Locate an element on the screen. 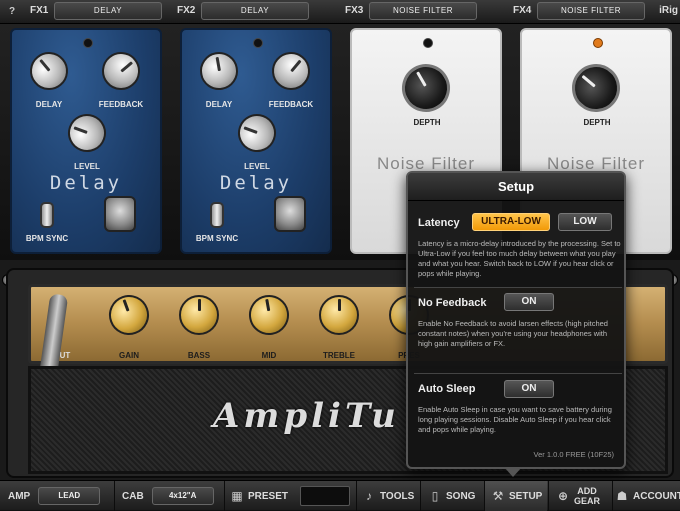  preset-button: ▦ PRESET is located at coordinates (259, 496).